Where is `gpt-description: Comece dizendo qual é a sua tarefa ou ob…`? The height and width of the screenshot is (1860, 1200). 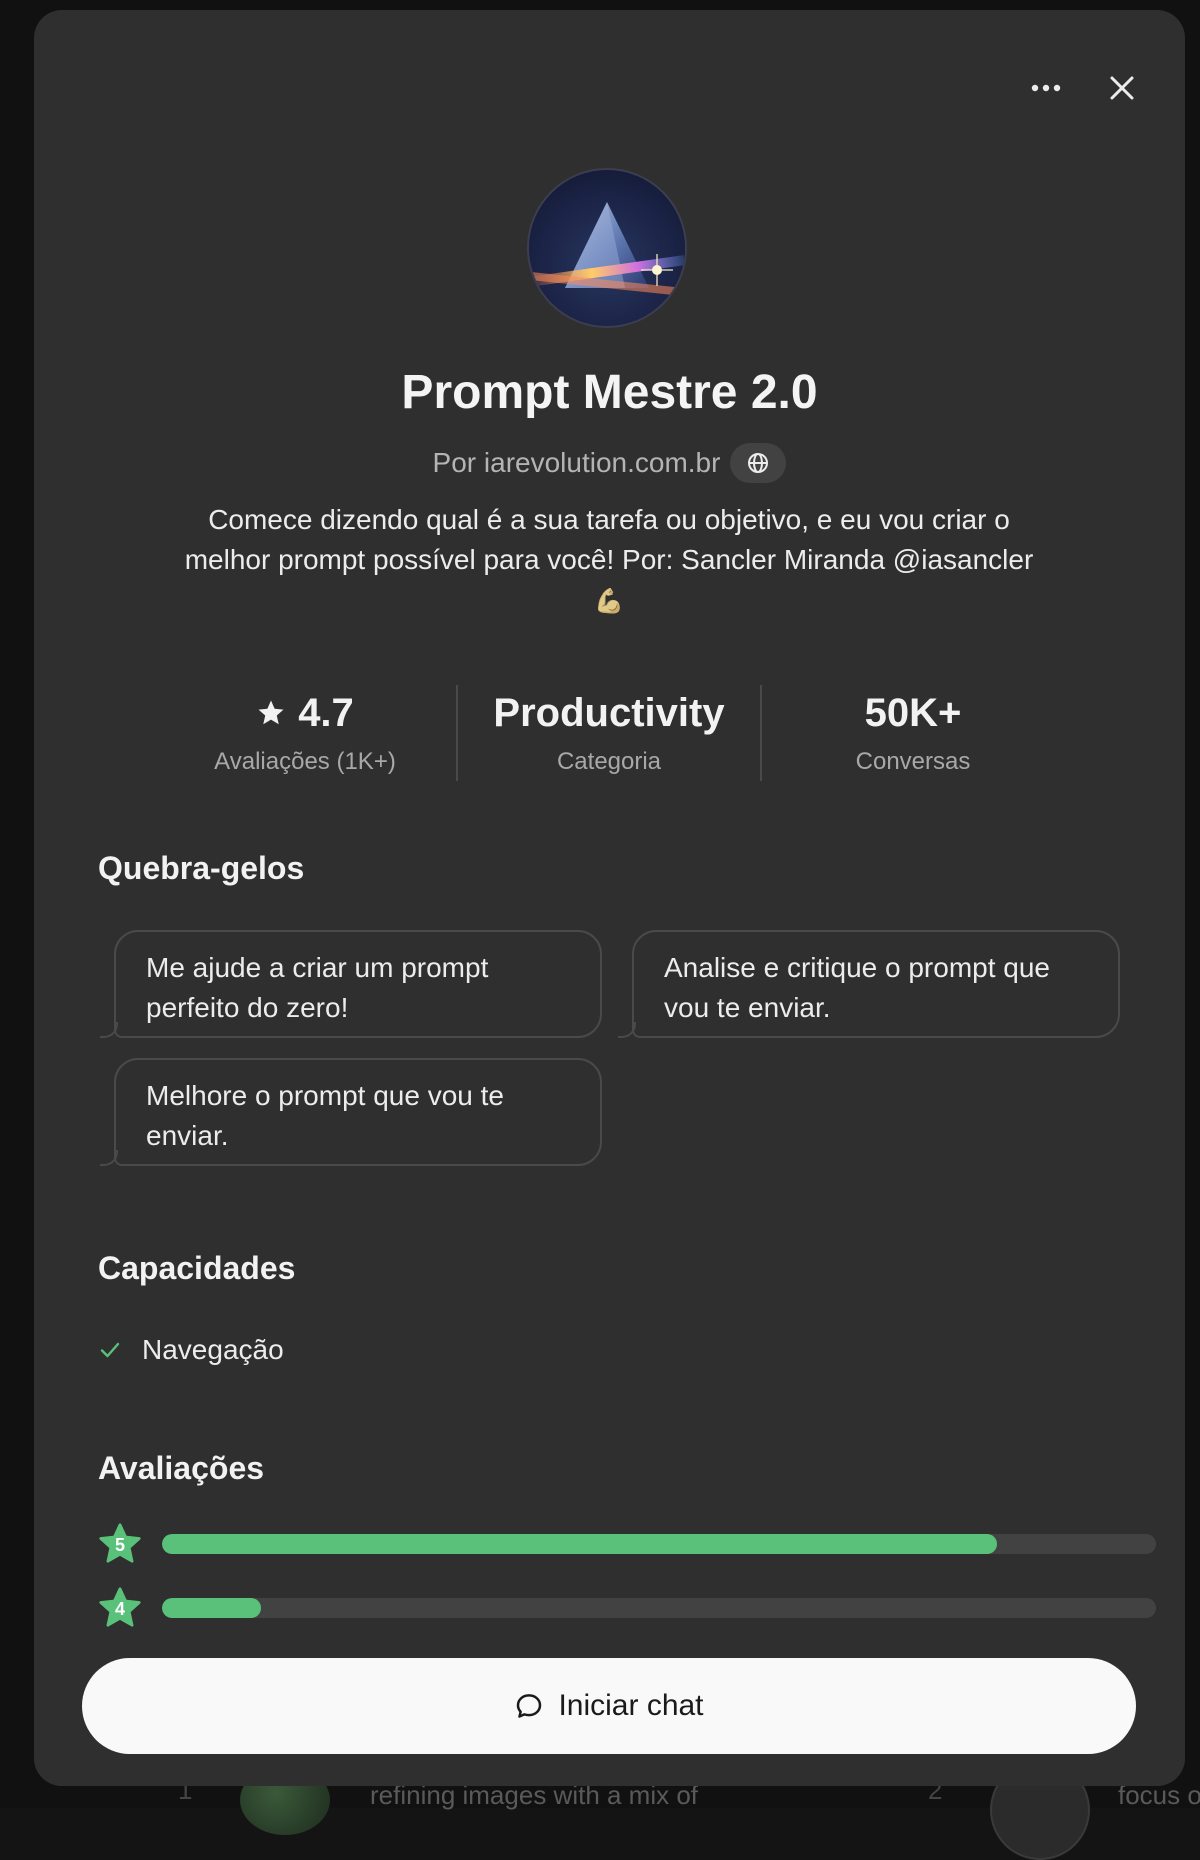 gpt-description: Comece dizendo qual é a sua tarefa ou ob… is located at coordinates (609, 559).